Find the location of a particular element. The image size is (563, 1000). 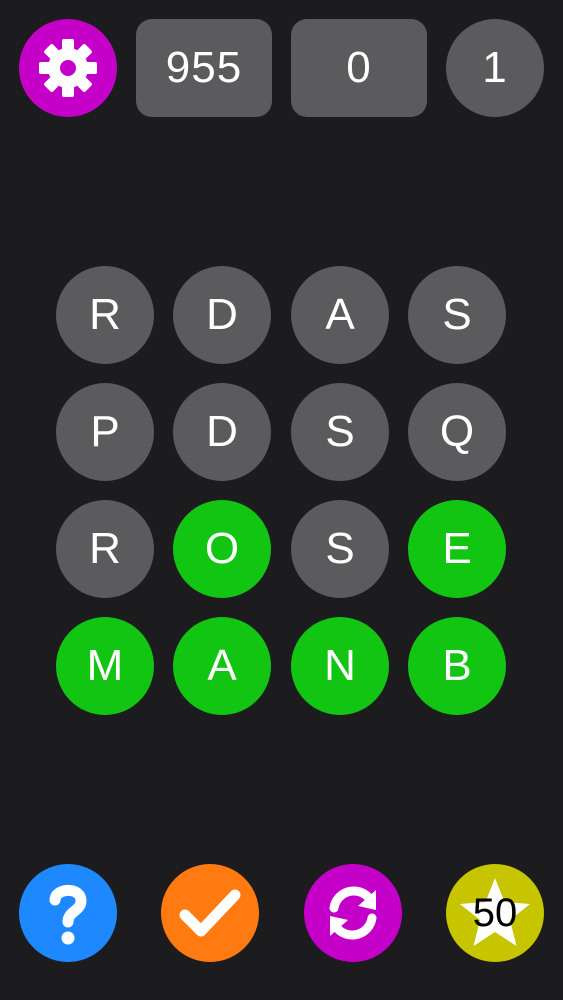

shuffle-button is located at coordinates (353, 913).